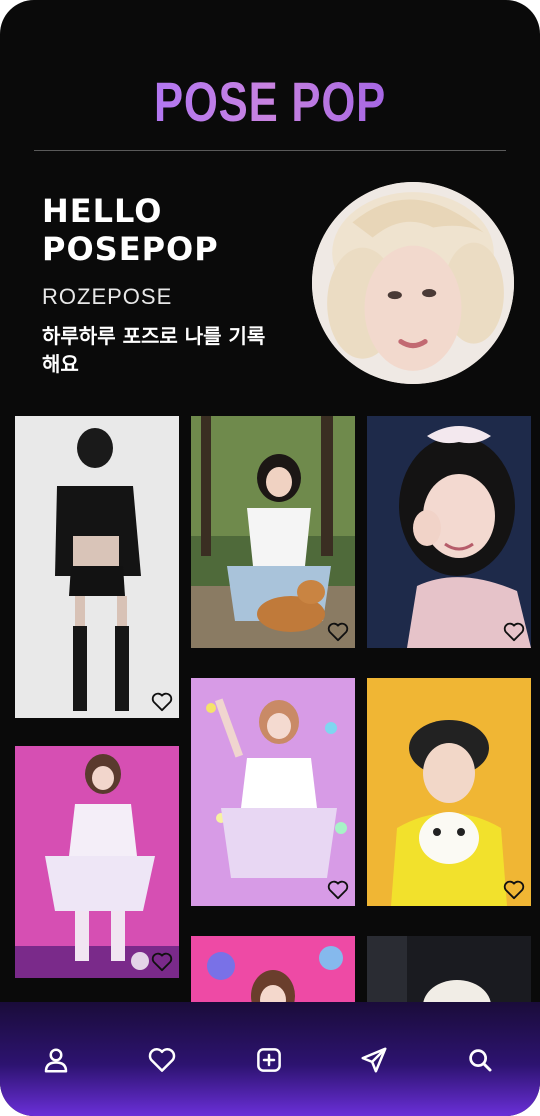  What do you see at coordinates (130, 249) in the screenshot?
I see `greeting-line-2: POSEPOP` at bounding box center [130, 249].